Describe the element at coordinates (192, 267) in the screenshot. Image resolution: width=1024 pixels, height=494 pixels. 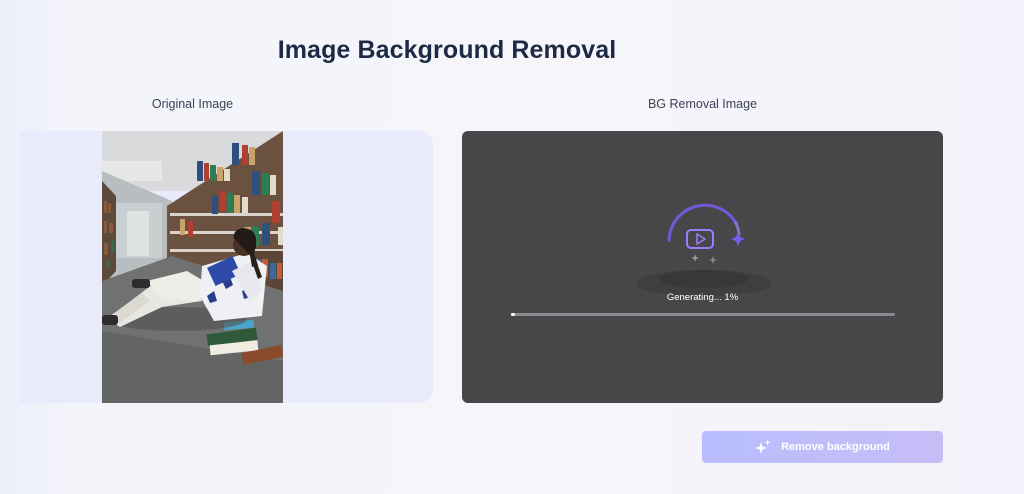
I see `original-photo` at that location.